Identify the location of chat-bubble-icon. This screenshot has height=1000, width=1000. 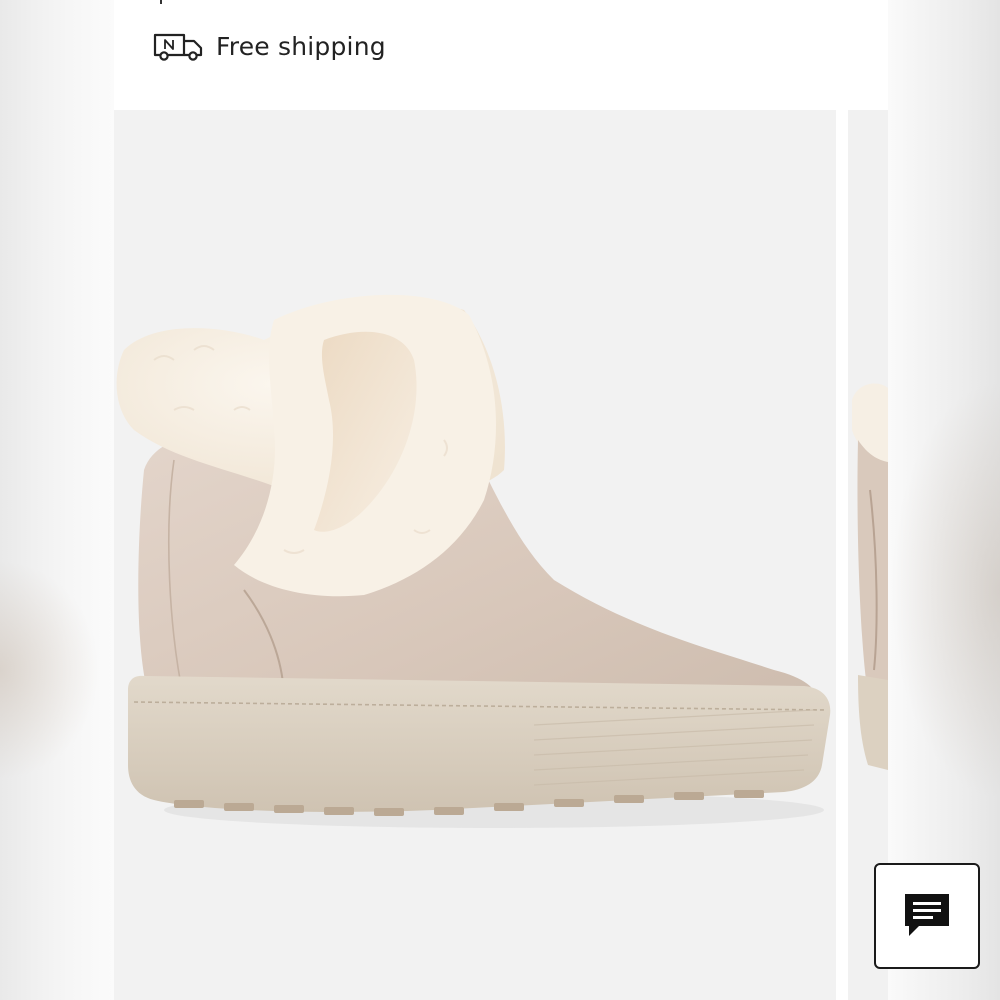
(927, 915).